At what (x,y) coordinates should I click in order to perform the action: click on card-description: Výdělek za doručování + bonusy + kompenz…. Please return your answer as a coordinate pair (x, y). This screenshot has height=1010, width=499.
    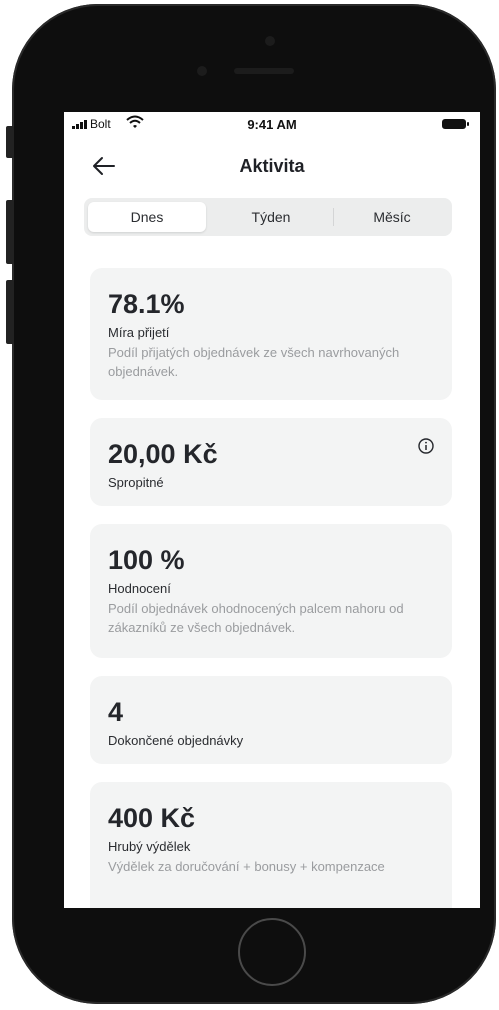
    Looking at the image, I should click on (246, 866).